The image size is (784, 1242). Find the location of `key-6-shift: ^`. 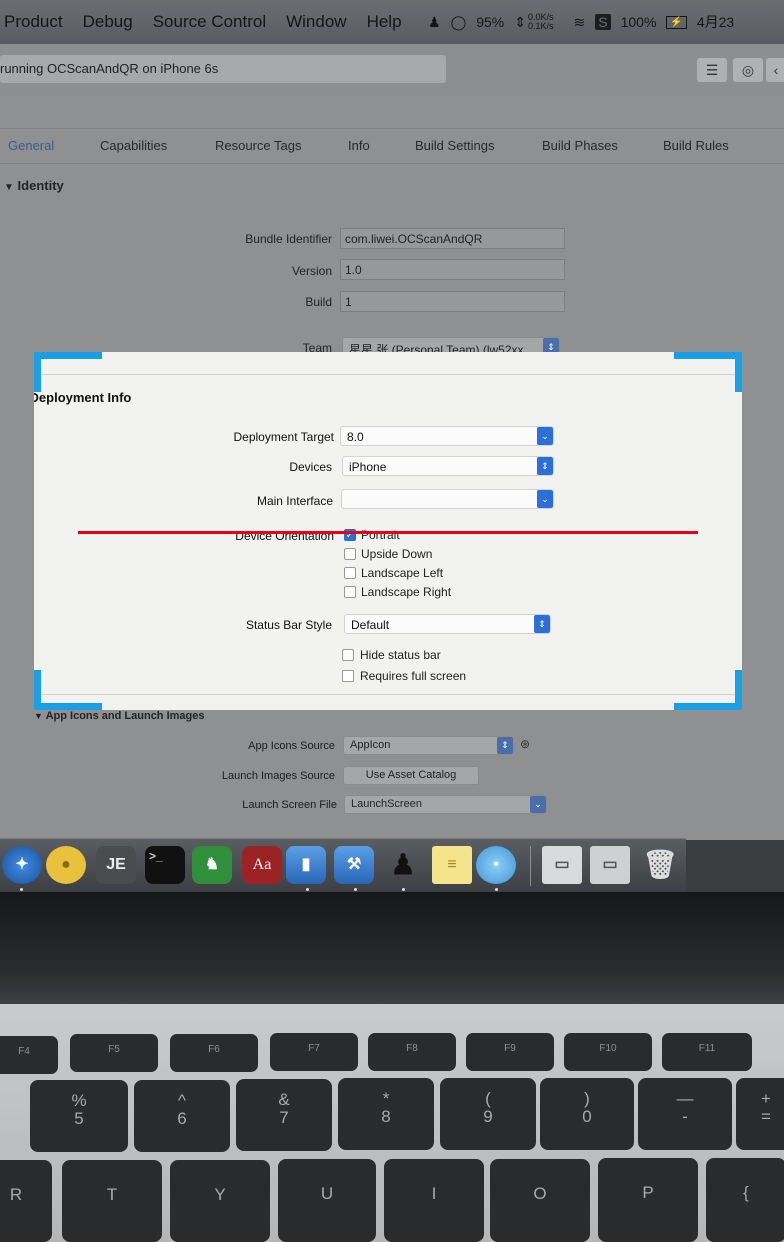

key-6-shift: ^ is located at coordinates (182, 1100).